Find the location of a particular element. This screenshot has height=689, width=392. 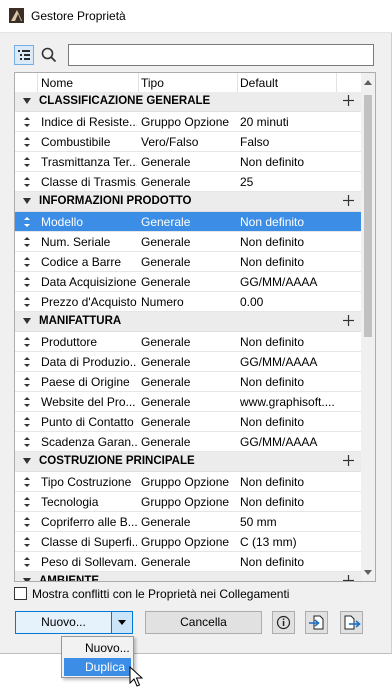

table-row: Codice a Barre Generale Non definito is located at coordinates (188, 262).